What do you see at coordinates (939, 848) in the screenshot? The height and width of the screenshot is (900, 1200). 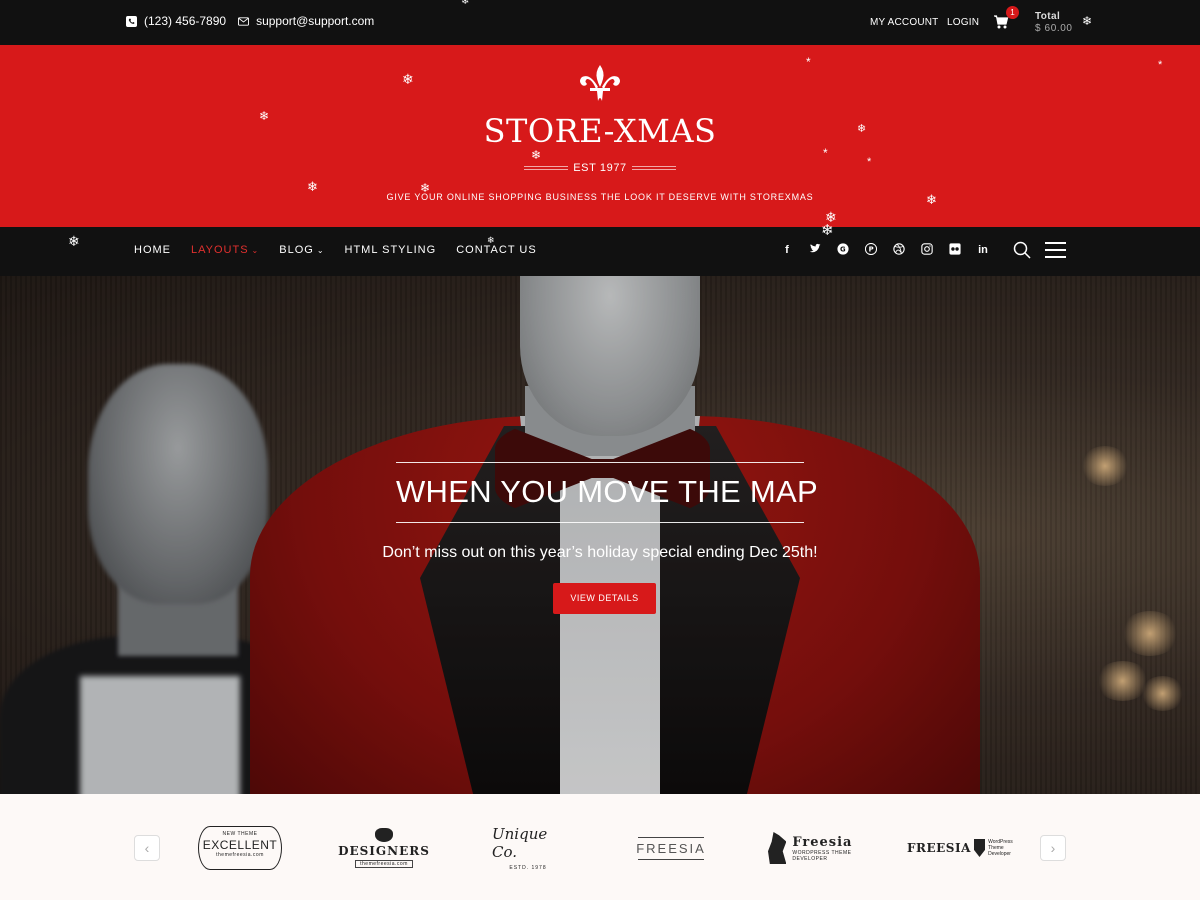 I see `freesia-shield-word: FREESIA` at bounding box center [939, 848].